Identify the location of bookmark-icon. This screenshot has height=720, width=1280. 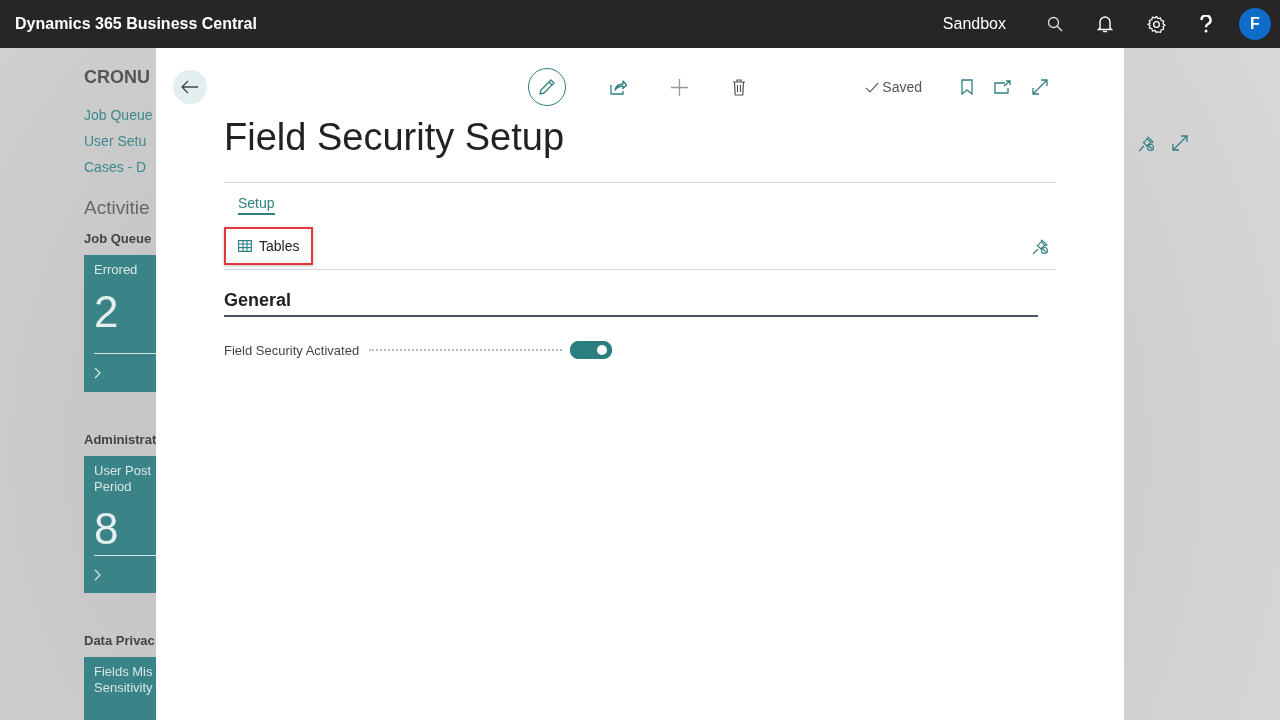
(967, 87).